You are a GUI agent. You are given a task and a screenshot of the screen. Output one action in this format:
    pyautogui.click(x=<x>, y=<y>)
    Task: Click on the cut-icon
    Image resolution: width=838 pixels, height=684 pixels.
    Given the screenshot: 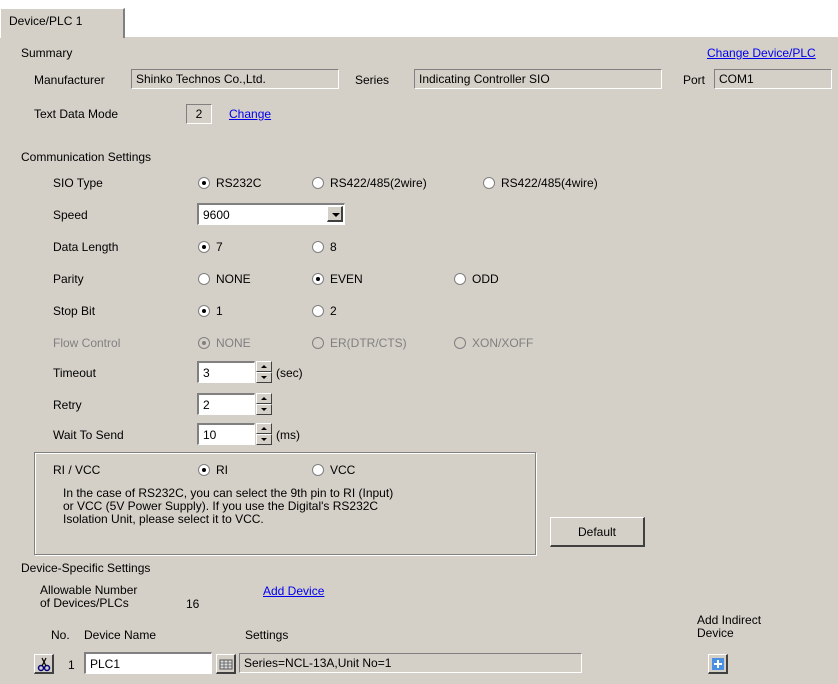 What is the action you would take?
    pyautogui.click(x=44, y=664)
    